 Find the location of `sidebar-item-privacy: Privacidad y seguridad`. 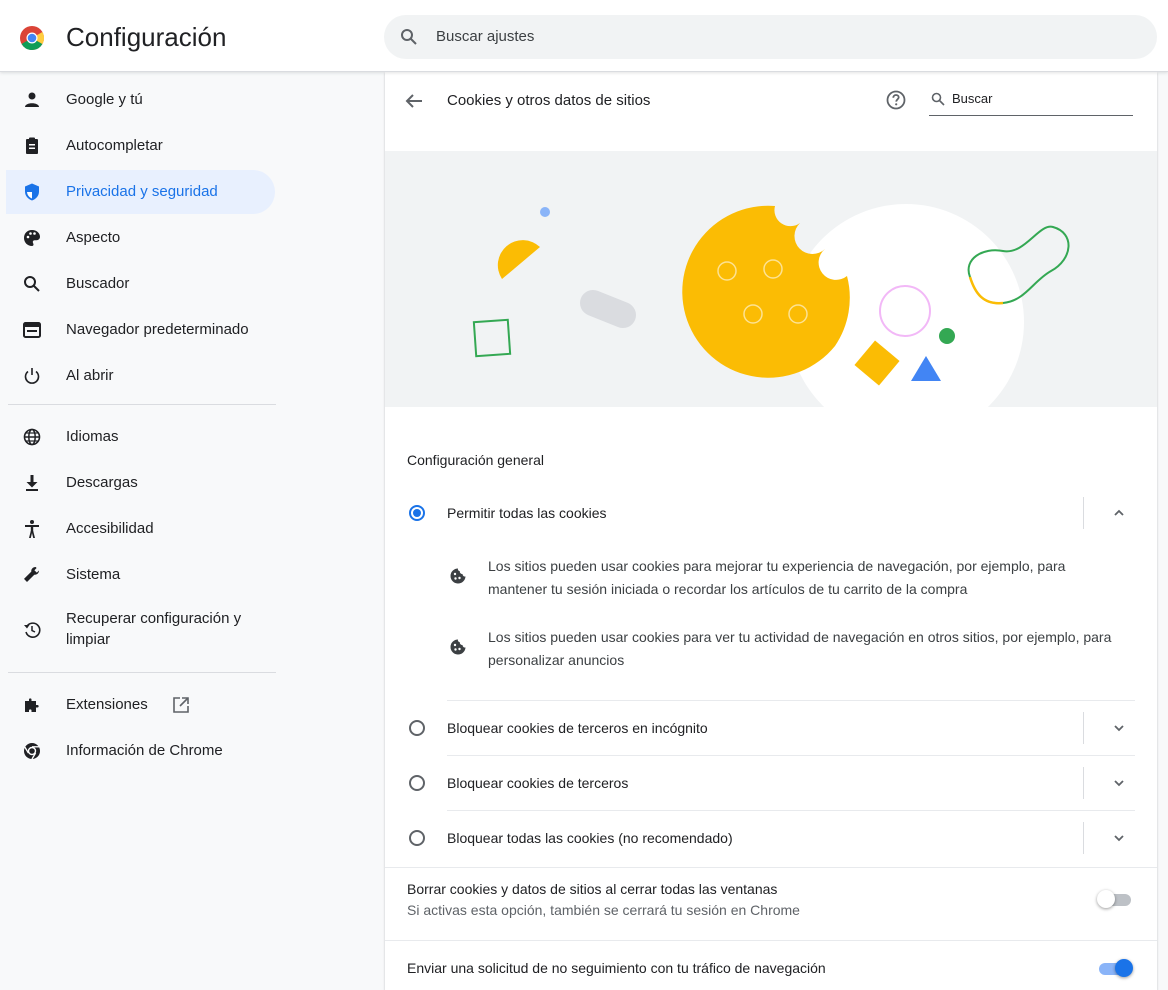

sidebar-item-privacy: Privacidad y seguridad is located at coordinates (140, 192).